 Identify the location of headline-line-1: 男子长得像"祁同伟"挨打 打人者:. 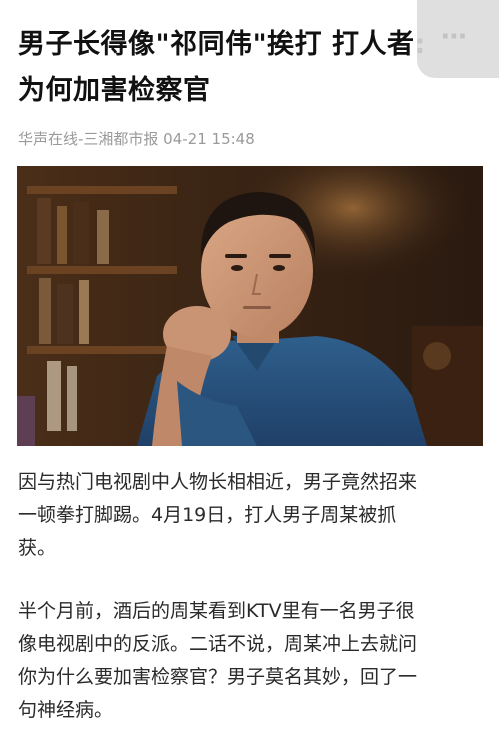
(222, 44).